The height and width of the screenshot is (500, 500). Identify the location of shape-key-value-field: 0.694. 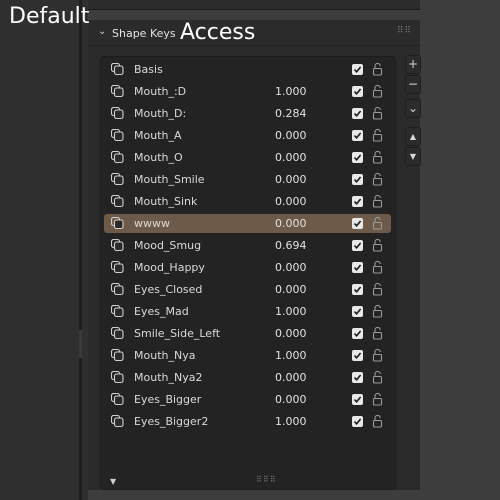
(291, 245).